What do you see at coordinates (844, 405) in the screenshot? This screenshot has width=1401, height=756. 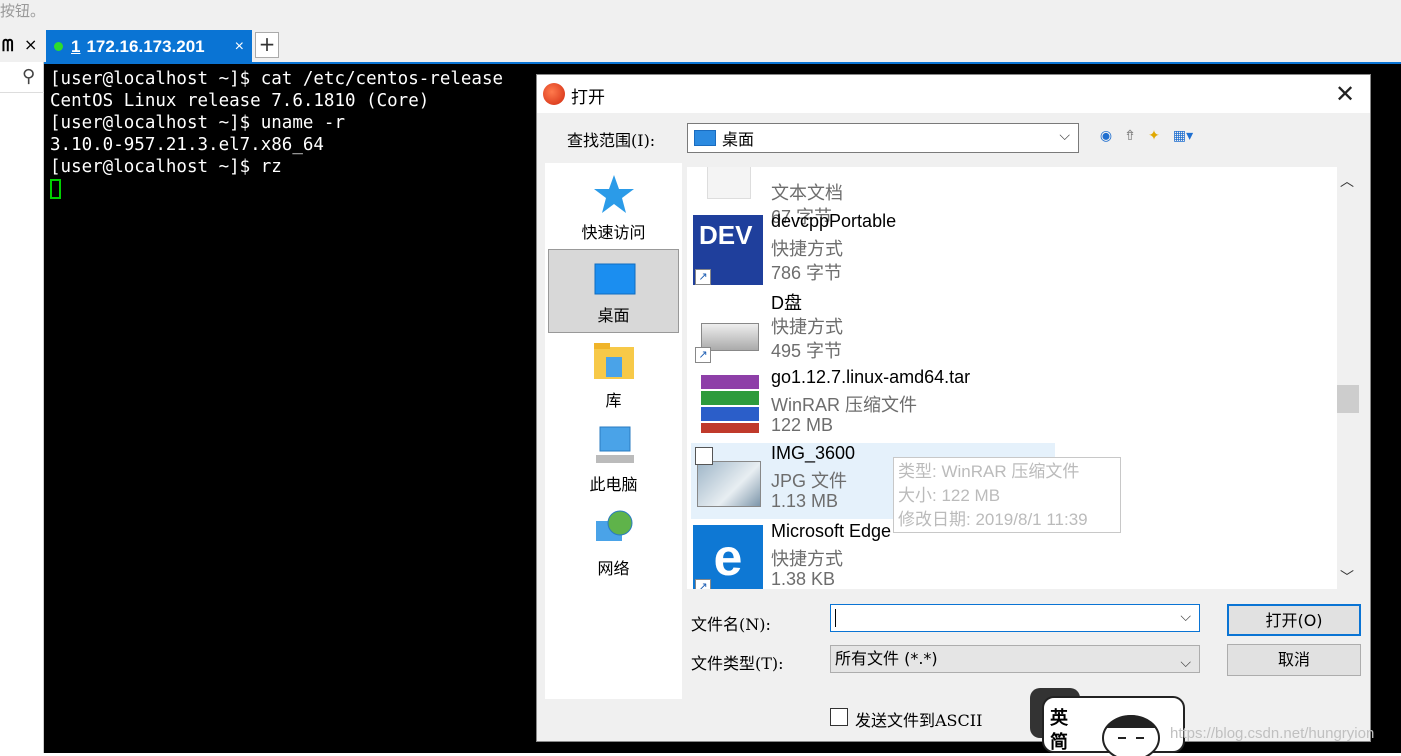 I see `file-type: WinRAR 压缩文件` at bounding box center [844, 405].